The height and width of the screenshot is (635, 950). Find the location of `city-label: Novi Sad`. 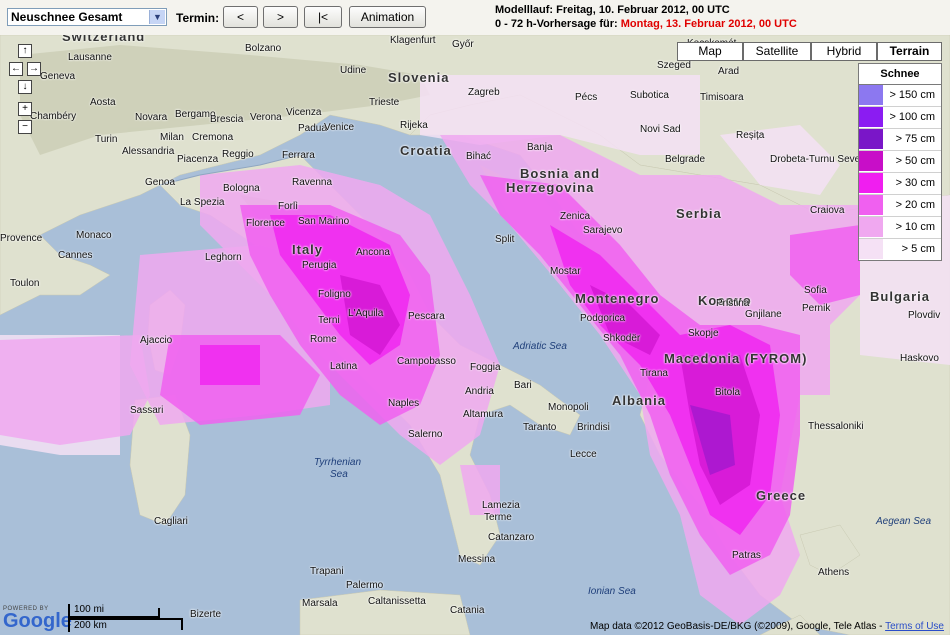

city-label: Novi Sad is located at coordinates (660, 129).